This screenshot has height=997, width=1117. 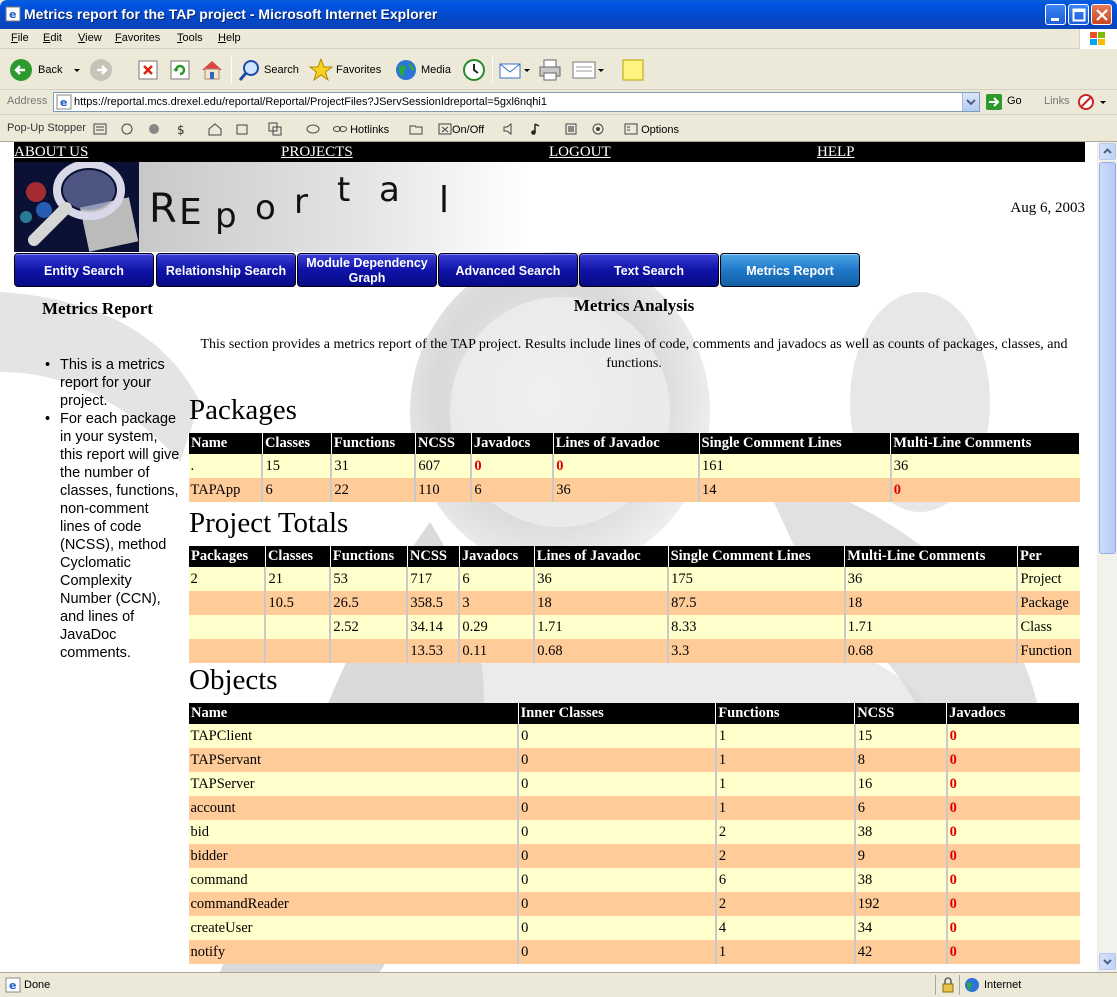 What do you see at coordinates (633, 70) in the screenshot?
I see `notes-button` at bounding box center [633, 70].